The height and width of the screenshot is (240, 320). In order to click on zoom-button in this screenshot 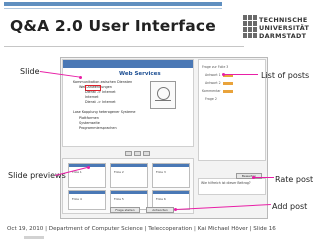, I will do `click(146, 153)`.